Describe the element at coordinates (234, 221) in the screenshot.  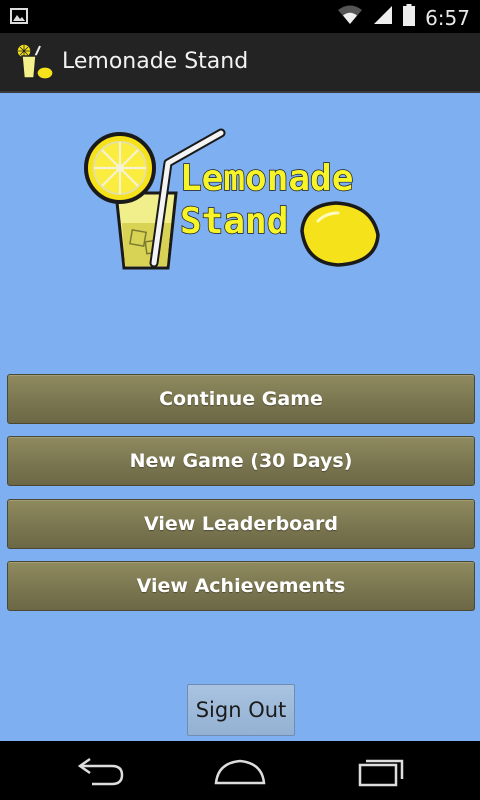
I see `logo-line2: Stand` at that location.